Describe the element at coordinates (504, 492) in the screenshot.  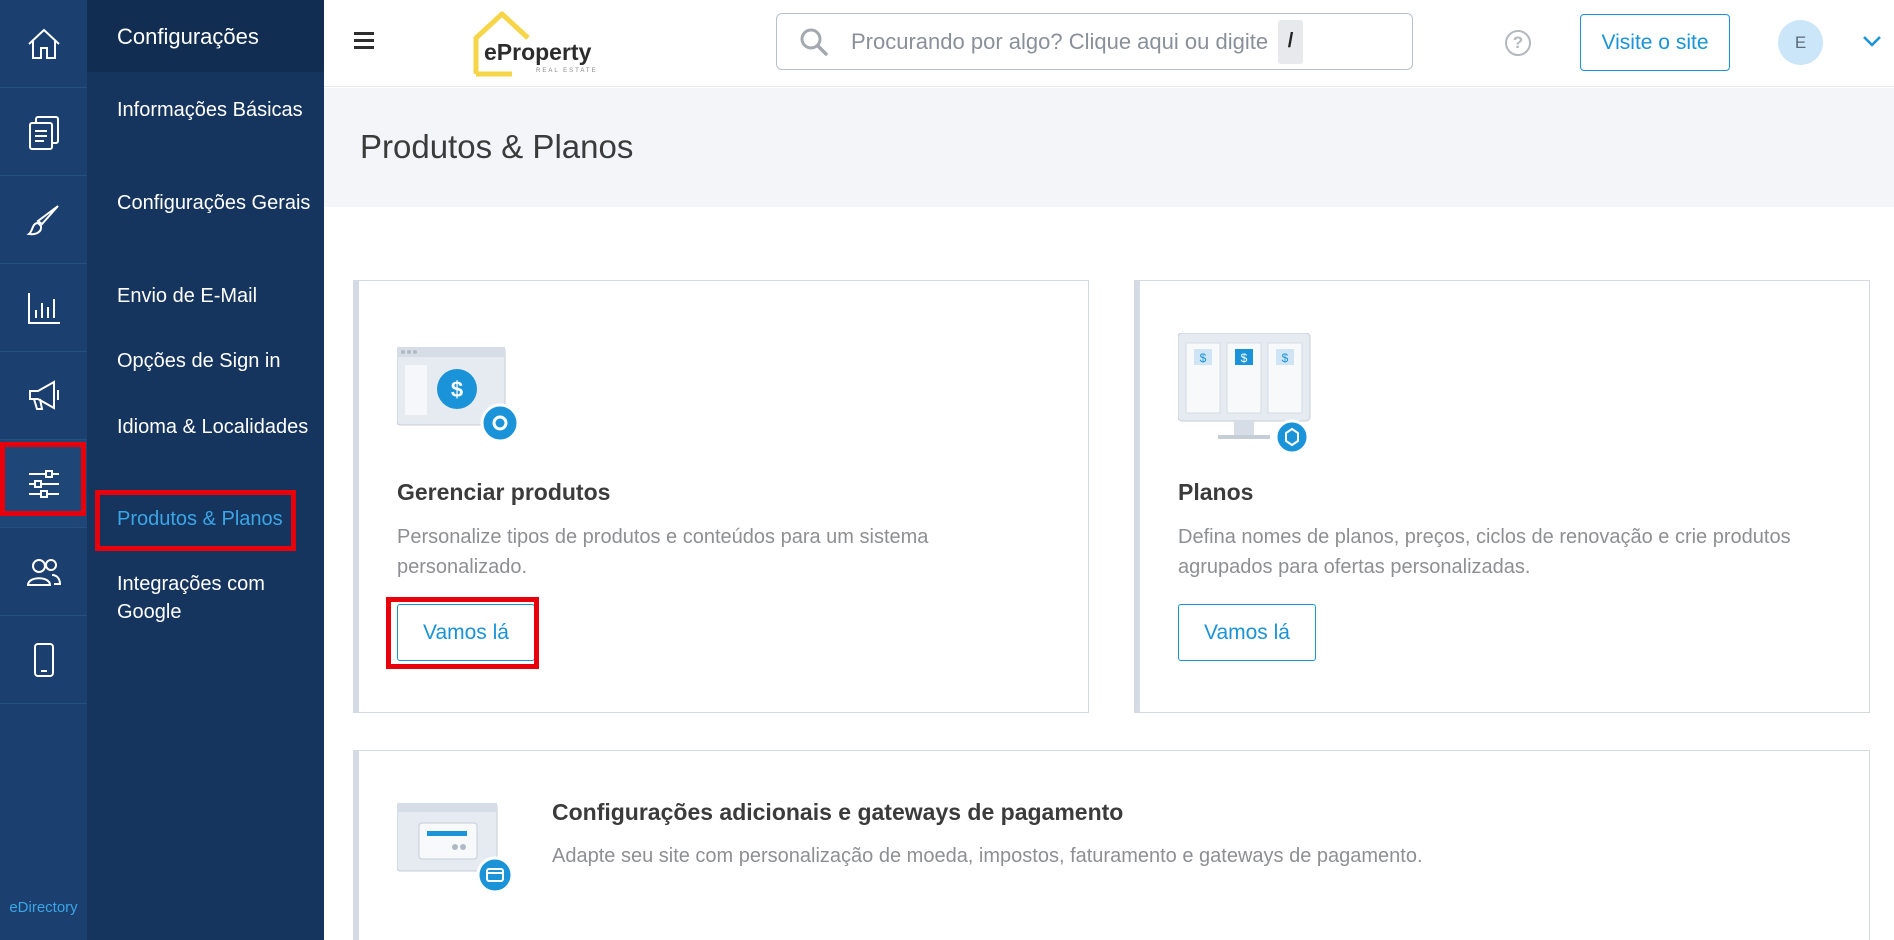
I see `card-title: Gerenciar produtos` at that location.